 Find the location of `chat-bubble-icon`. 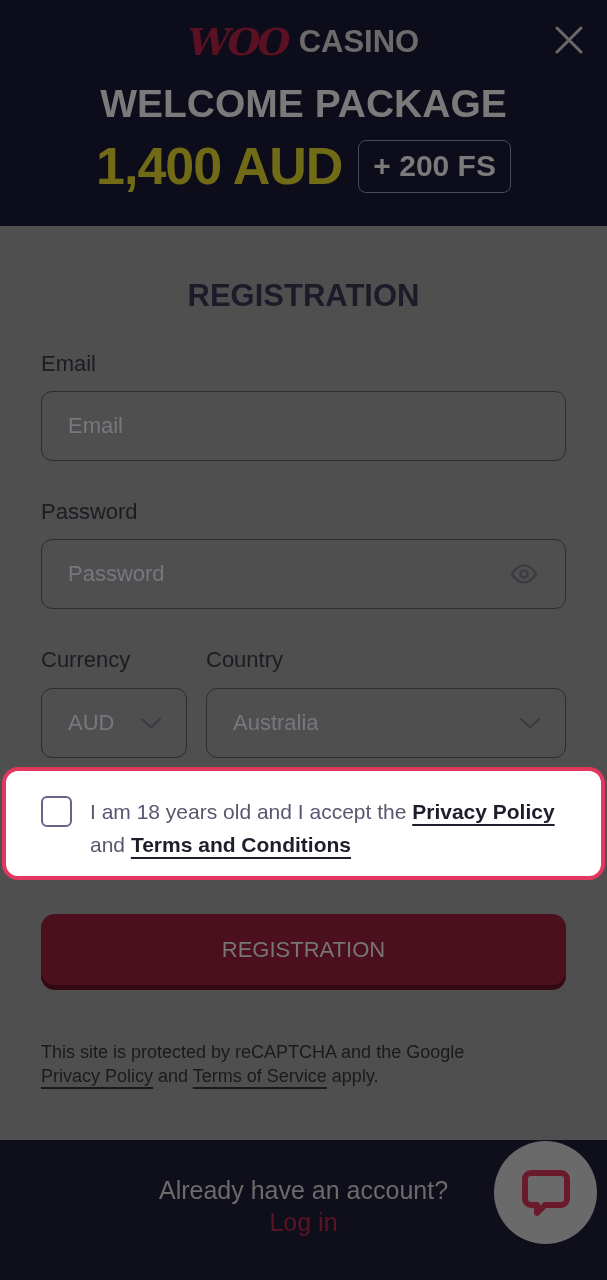

chat-bubble-icon is located at coordinates (545, 1192).